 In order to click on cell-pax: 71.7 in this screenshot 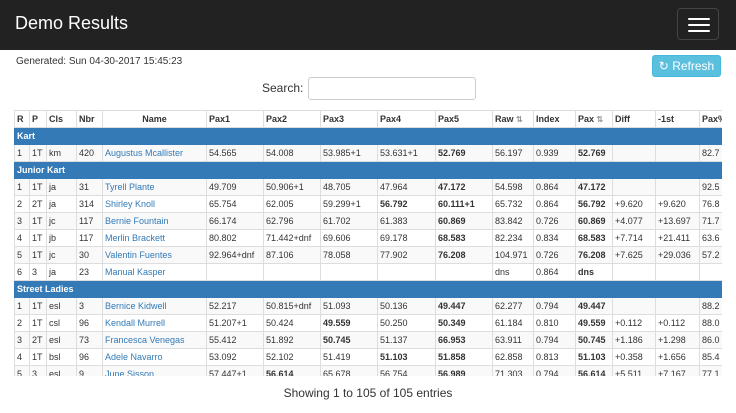, I will do `click(710, 221)`.